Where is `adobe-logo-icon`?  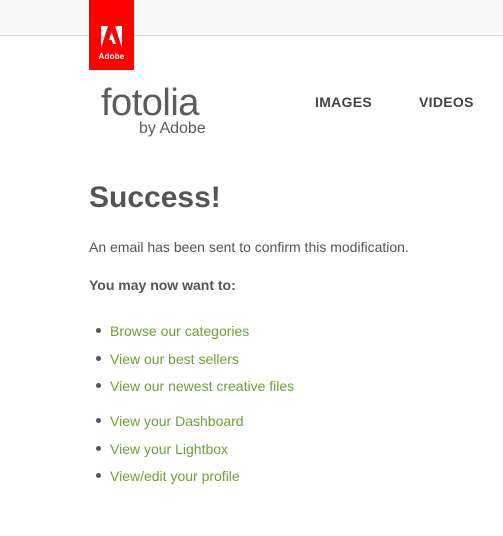 adobe-logo-icon is located at coordinates (111, 37).